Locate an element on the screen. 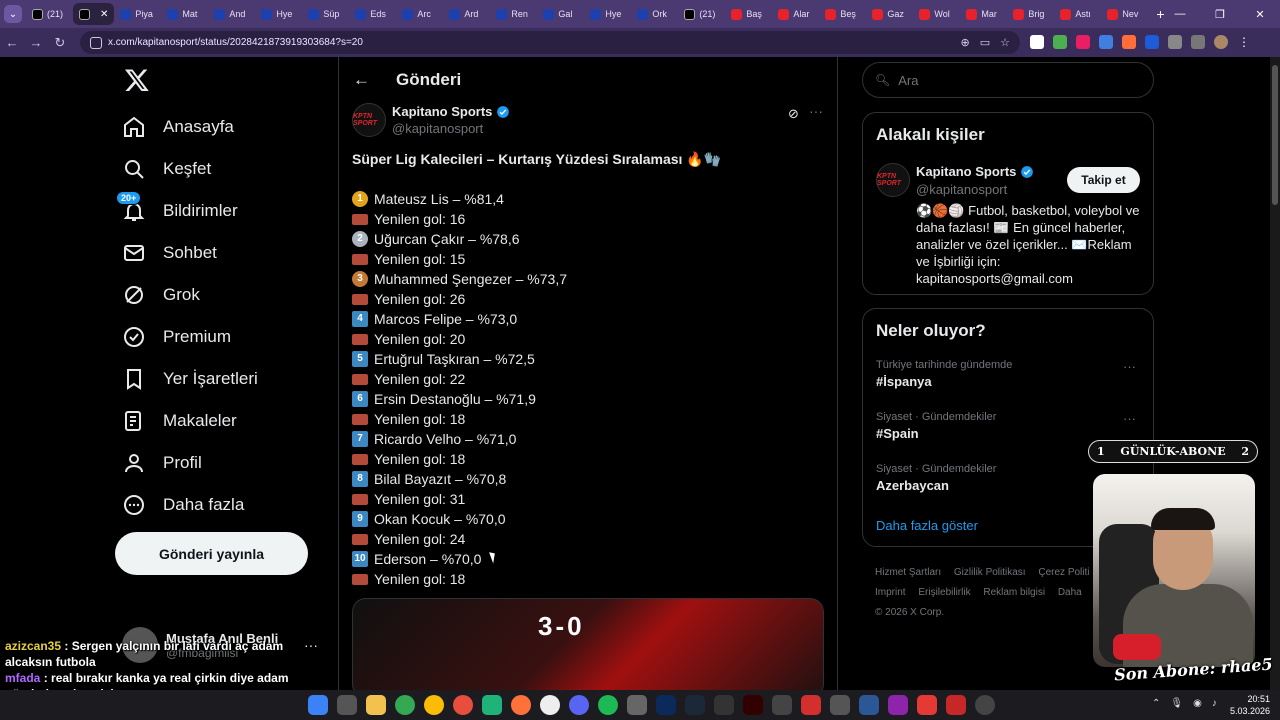  footer-link: Reklam bilgisi is located at coordinates (1014, 592).